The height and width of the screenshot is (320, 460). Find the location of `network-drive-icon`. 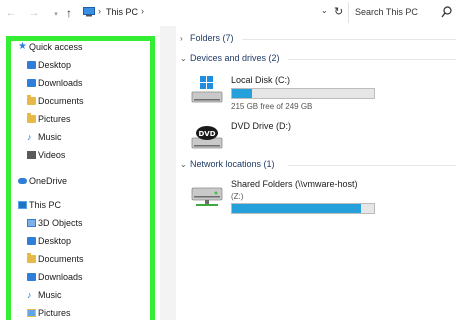

network-drive-icon is located at coordinates (207, 196).